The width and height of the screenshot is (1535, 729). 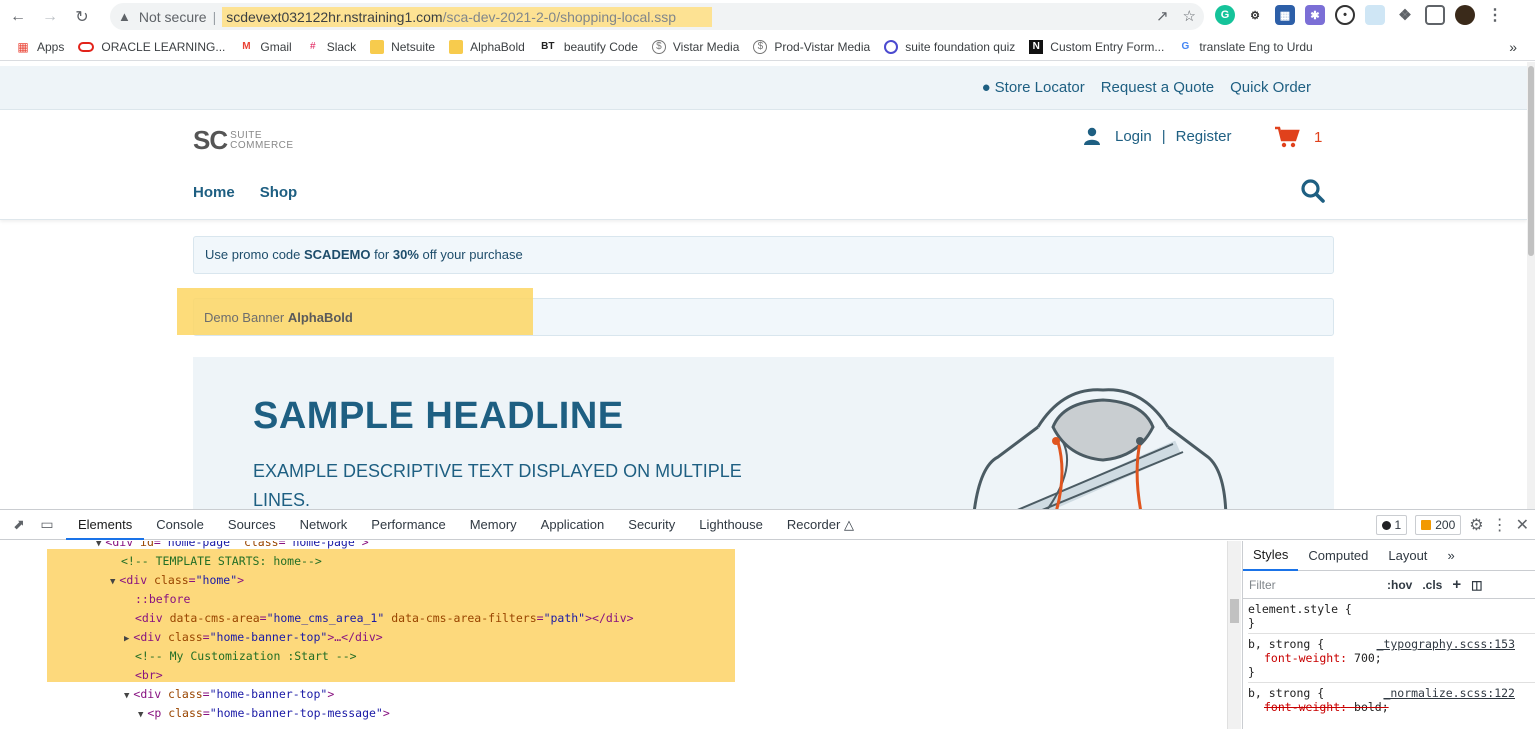 What do you see at coordinates (1495, 15) in the screenshot?
I see `more-vert-icon: ⋮` at bounding box center [1495, 15].